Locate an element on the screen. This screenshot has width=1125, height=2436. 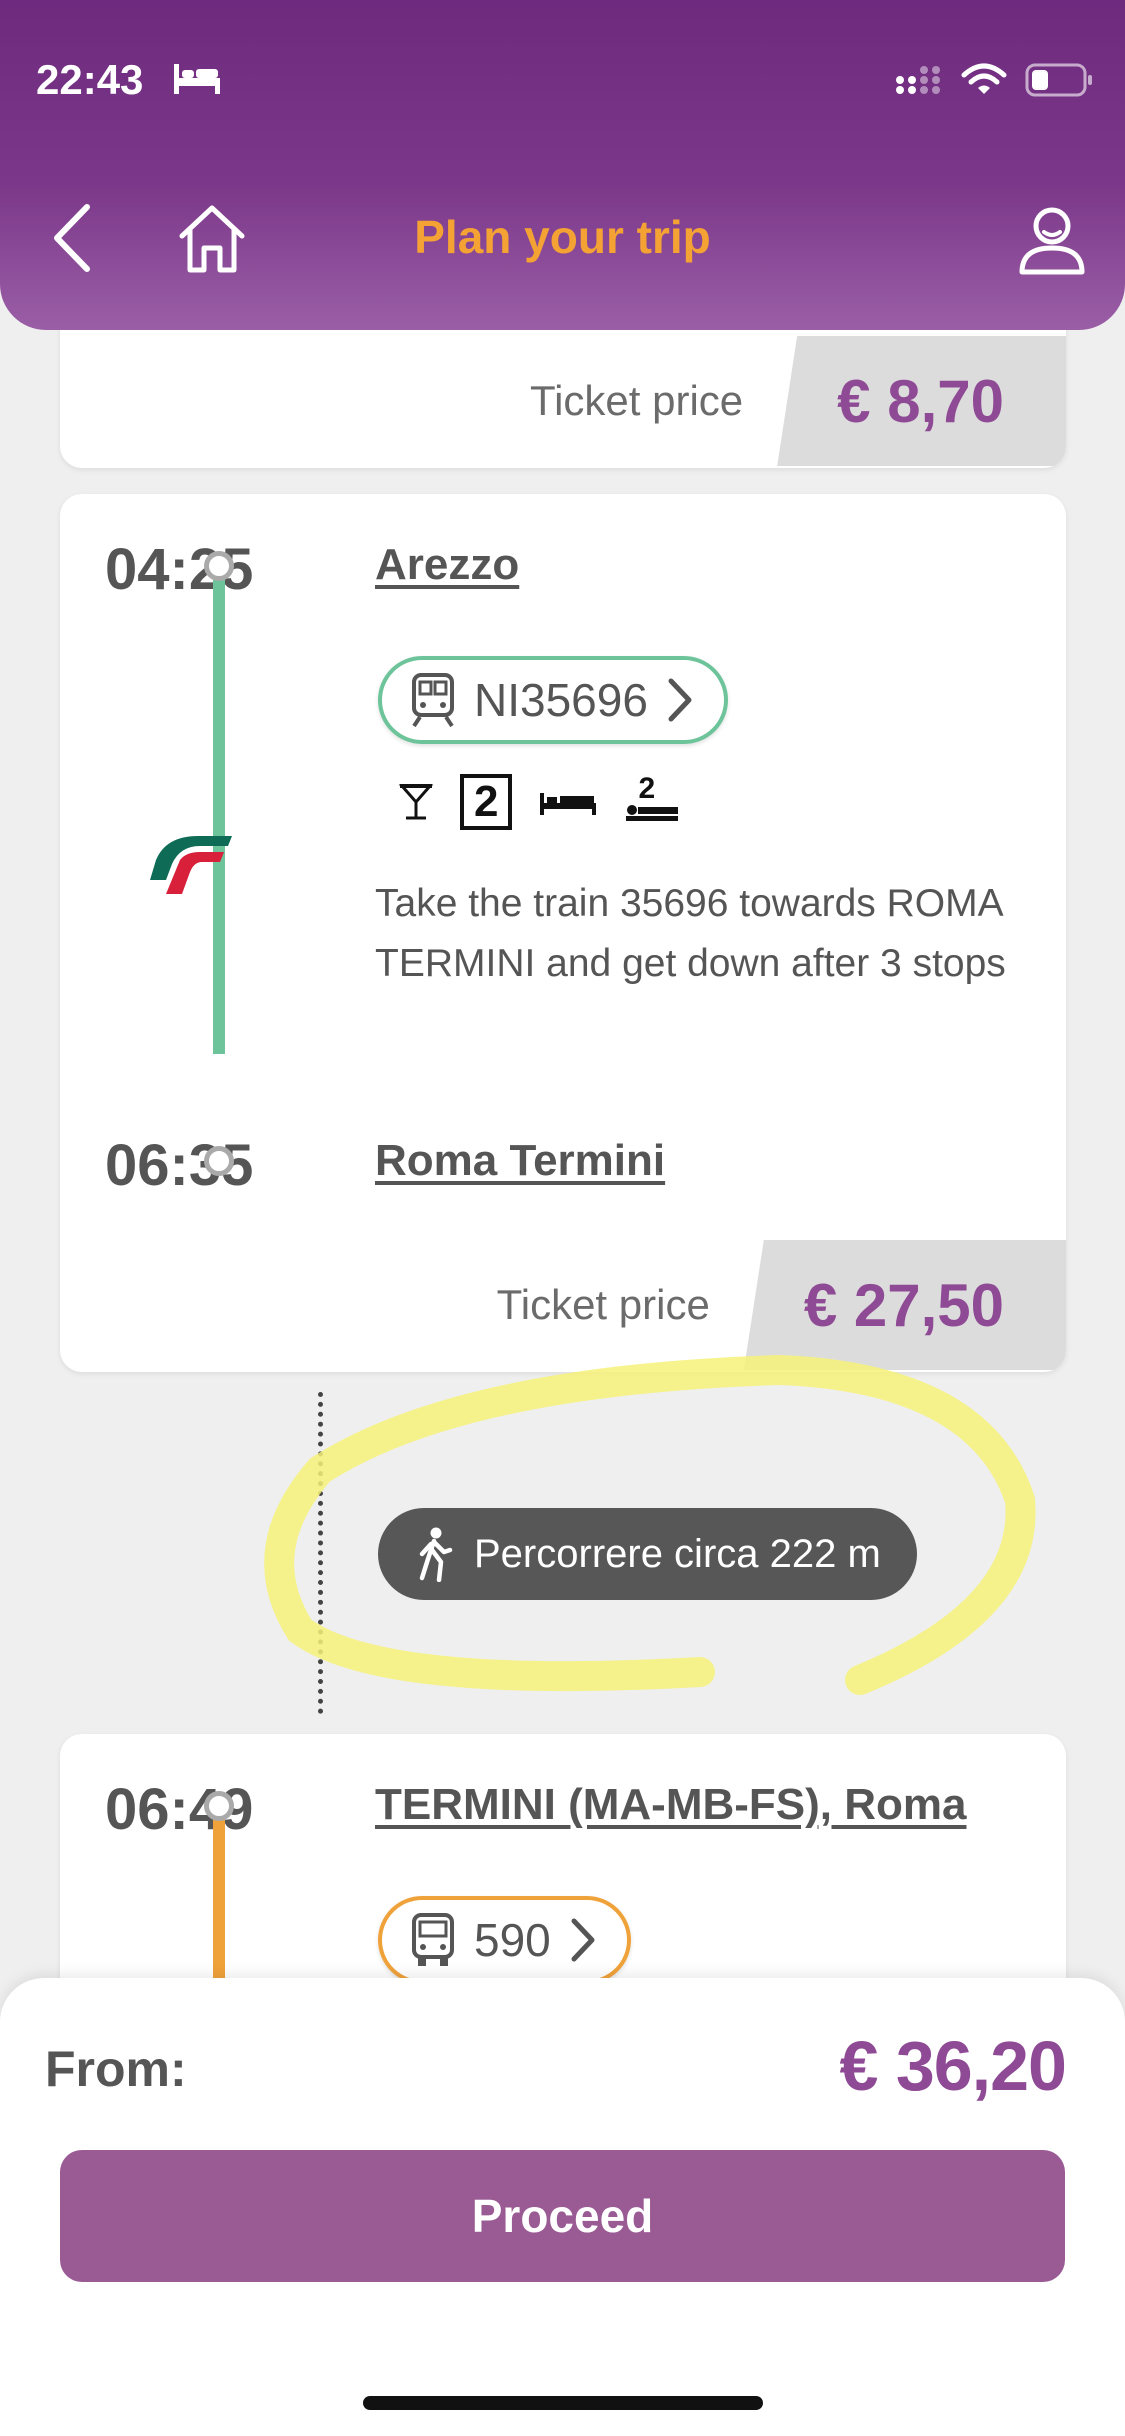
status-time: 22:43 is located at coordinates (90, 79).